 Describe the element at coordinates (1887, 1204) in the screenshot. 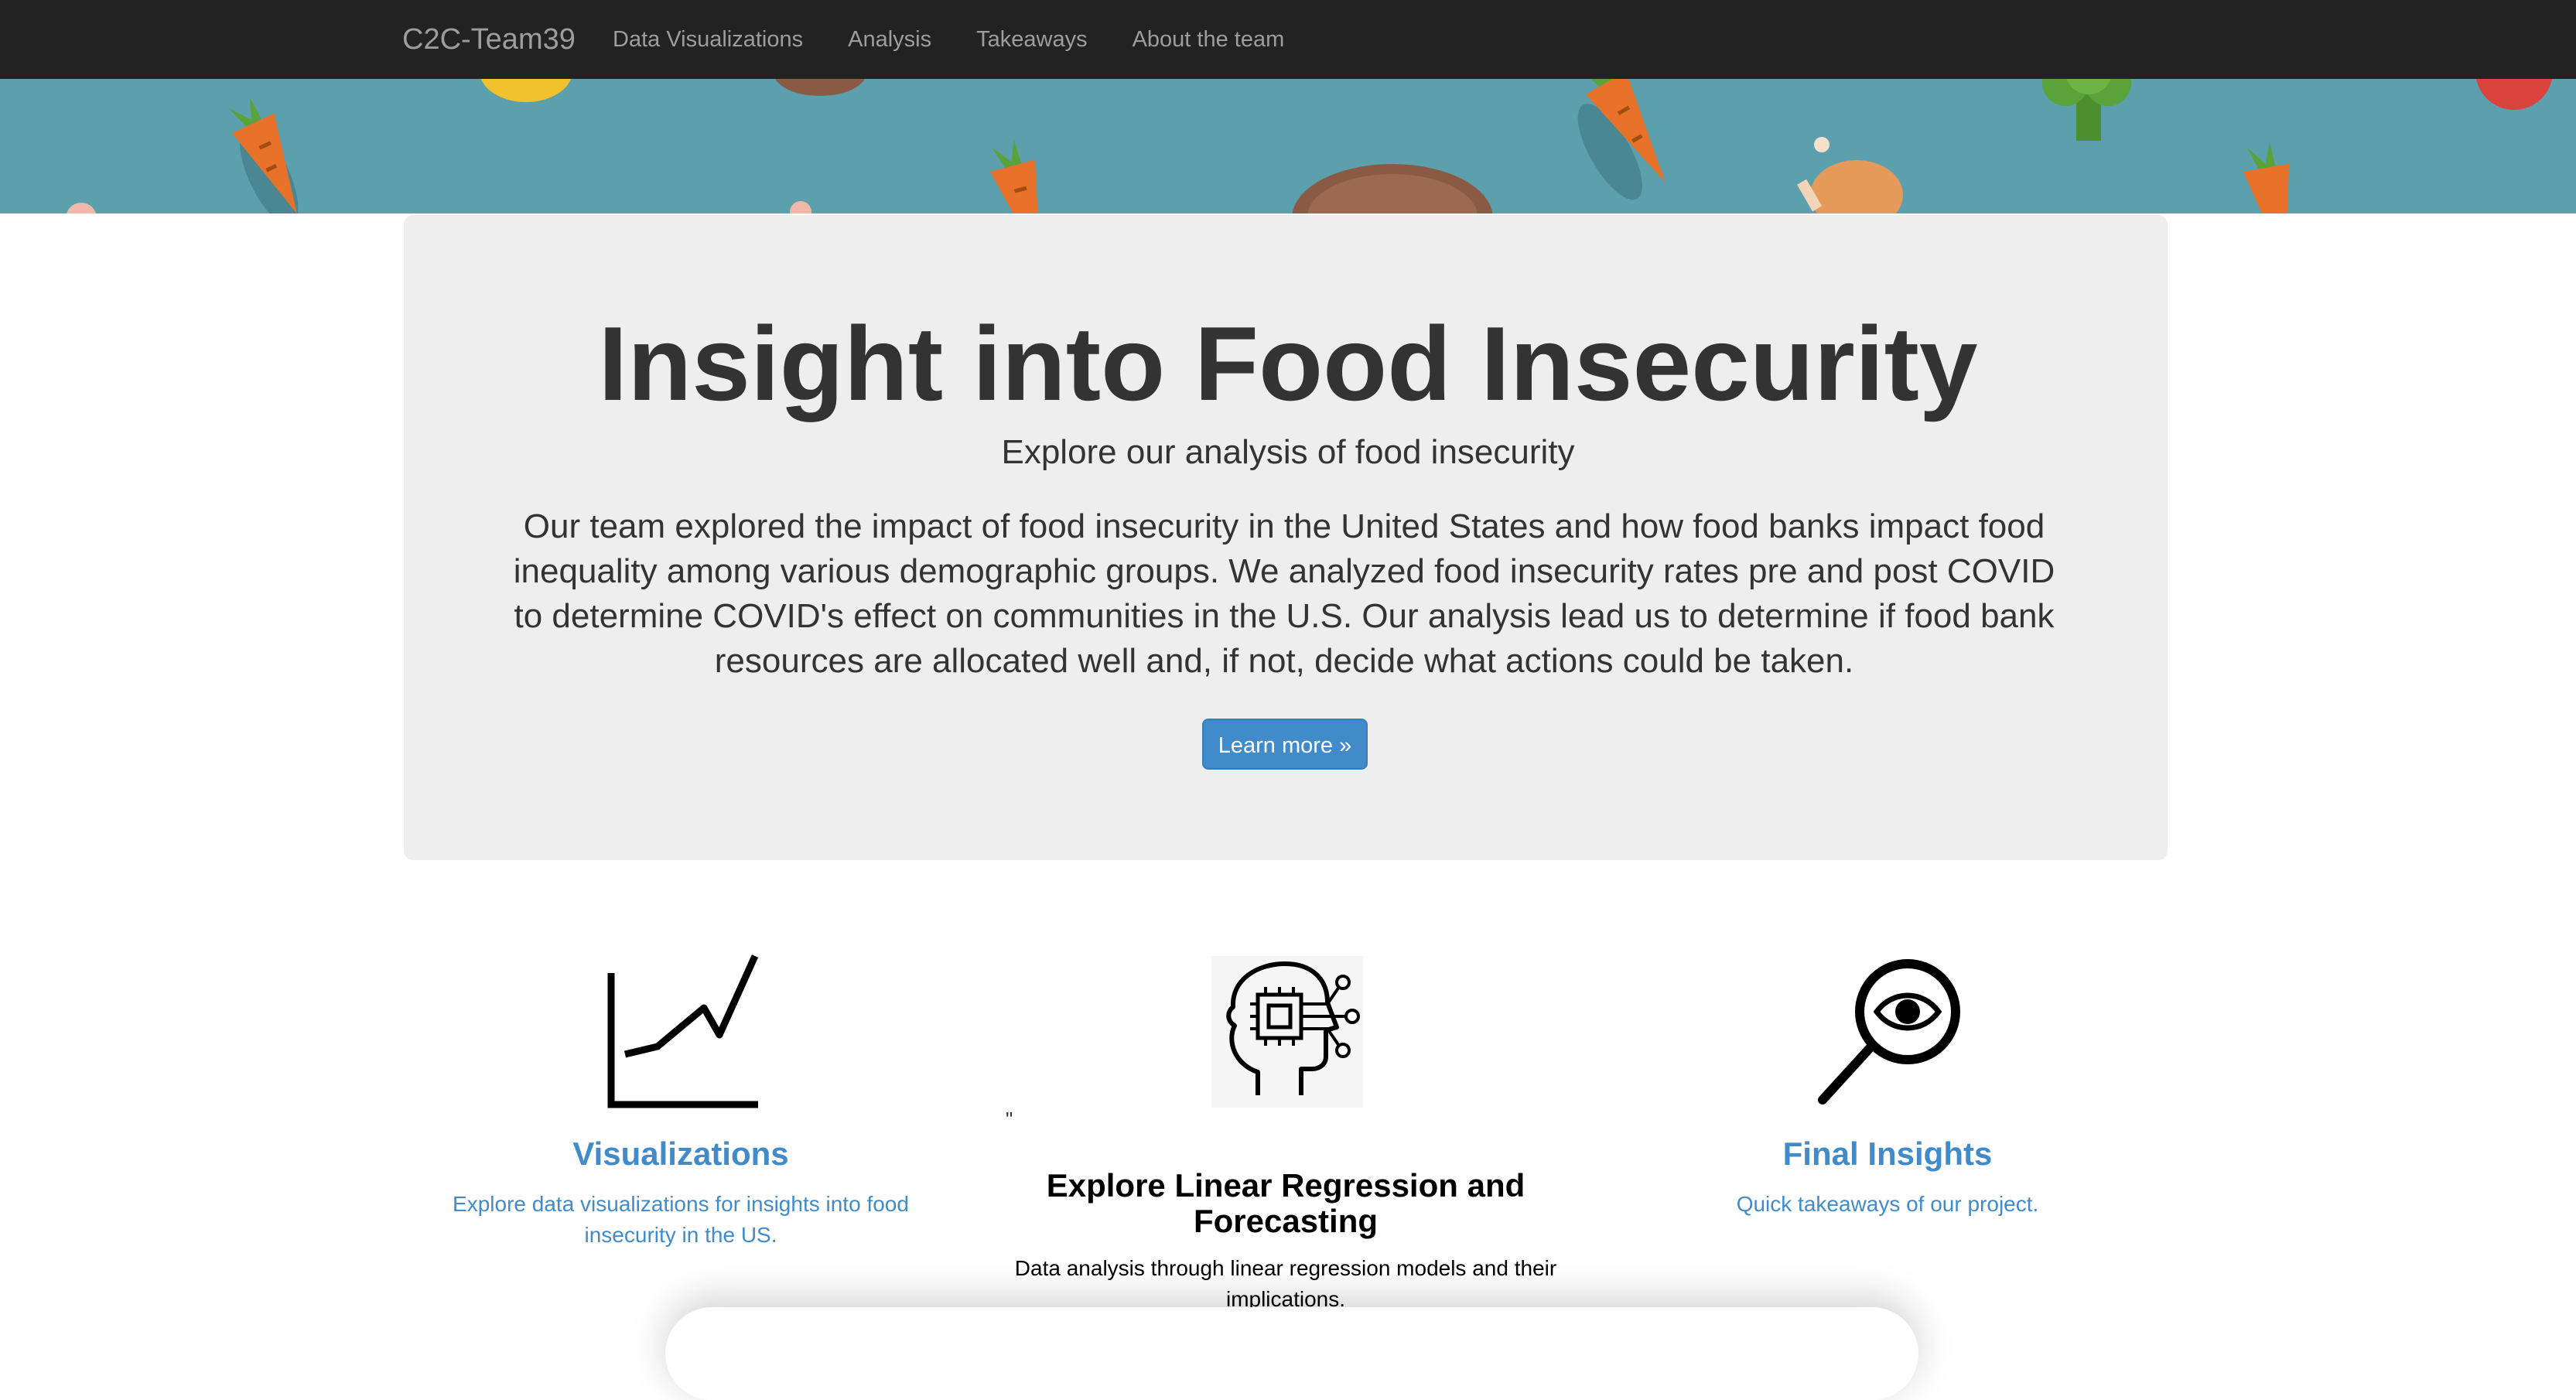

I see `final-insights-description: Quick takeaways of our project.` at that location.